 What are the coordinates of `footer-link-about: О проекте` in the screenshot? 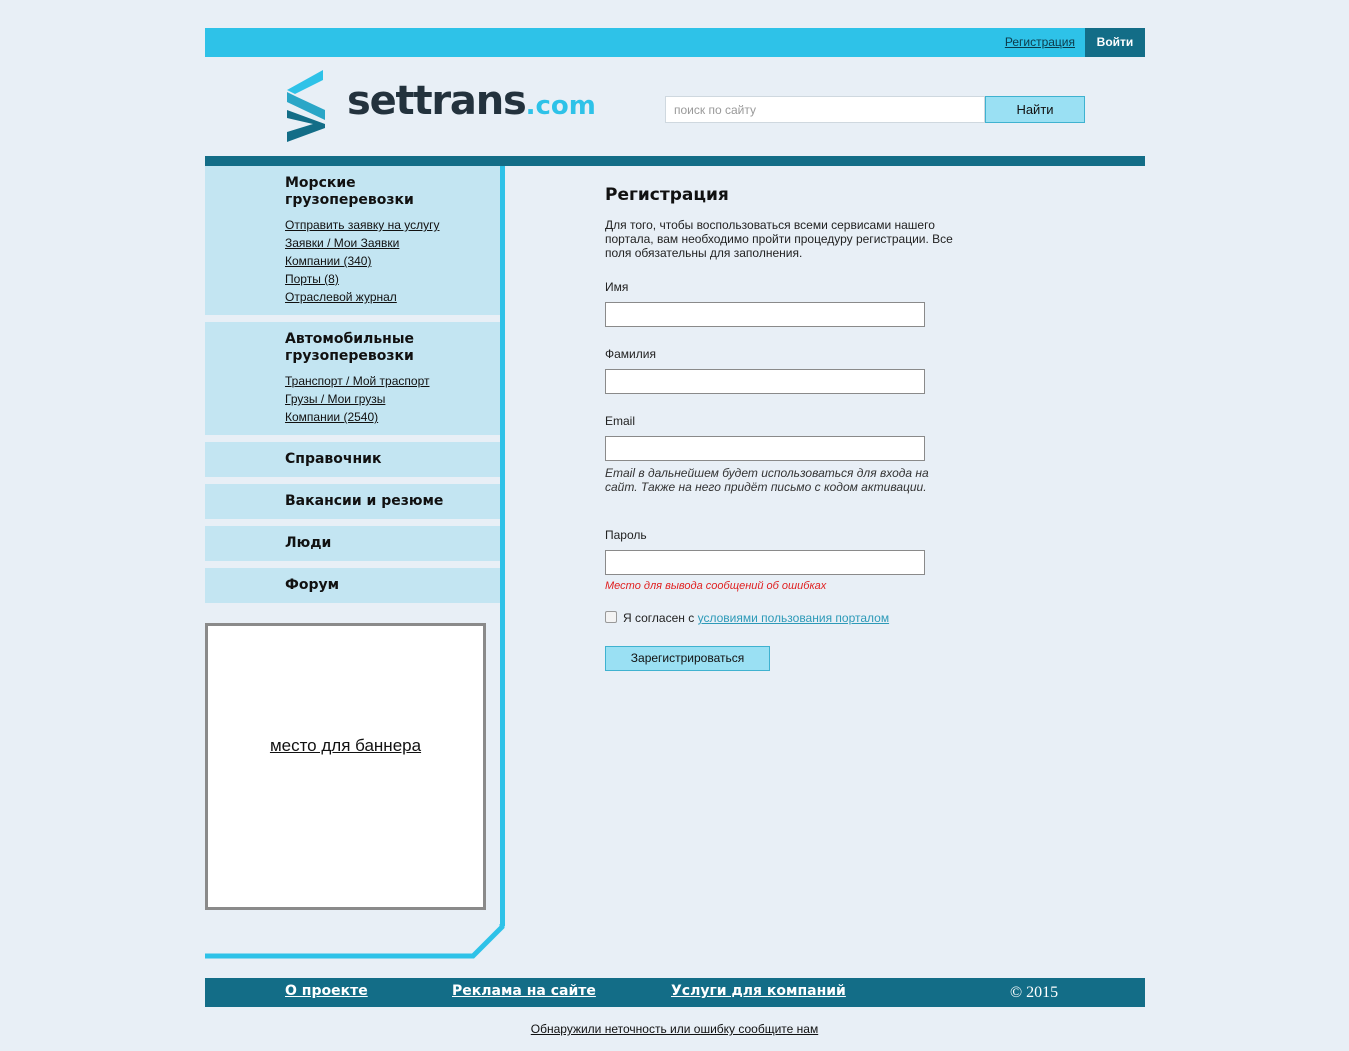 It's located at (326, 991).